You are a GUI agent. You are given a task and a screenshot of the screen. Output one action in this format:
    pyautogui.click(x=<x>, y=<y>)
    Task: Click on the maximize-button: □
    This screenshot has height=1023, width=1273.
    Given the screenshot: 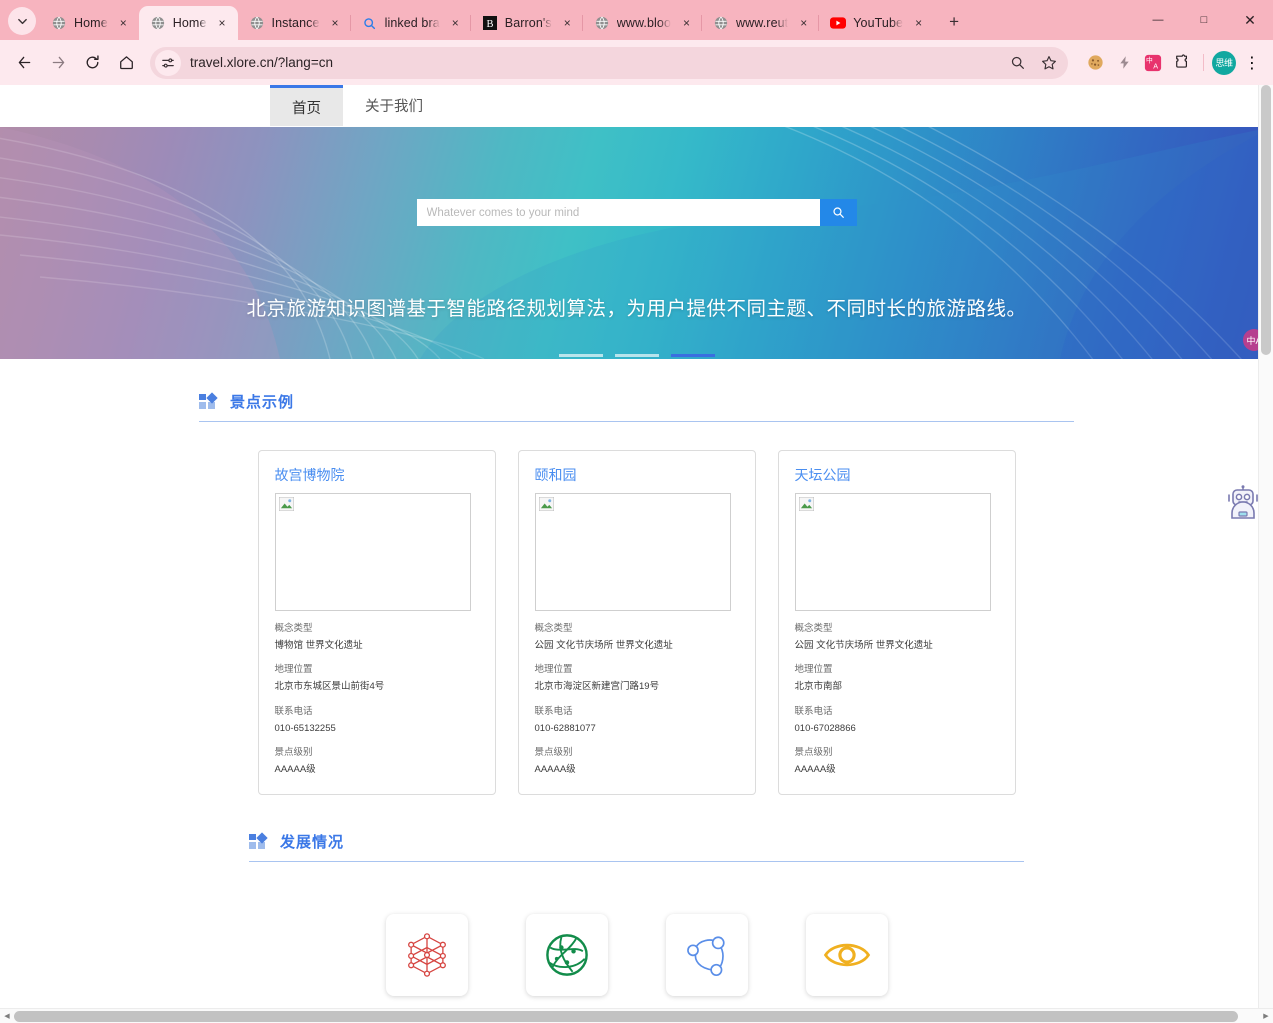 What is the action you would take?
    pyautogui.click(x=1204, y=20)
    